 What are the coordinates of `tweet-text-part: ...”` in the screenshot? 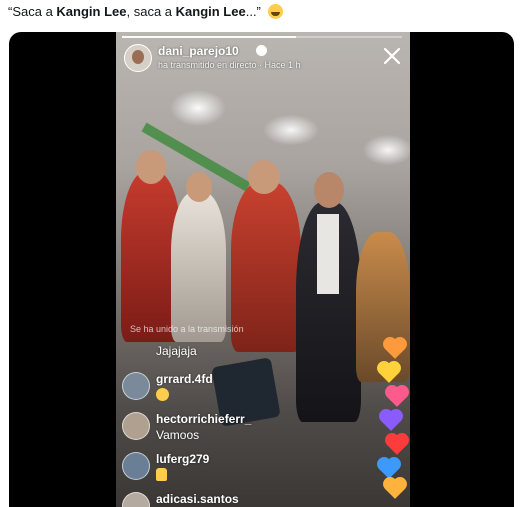 It's located at (255, 11).